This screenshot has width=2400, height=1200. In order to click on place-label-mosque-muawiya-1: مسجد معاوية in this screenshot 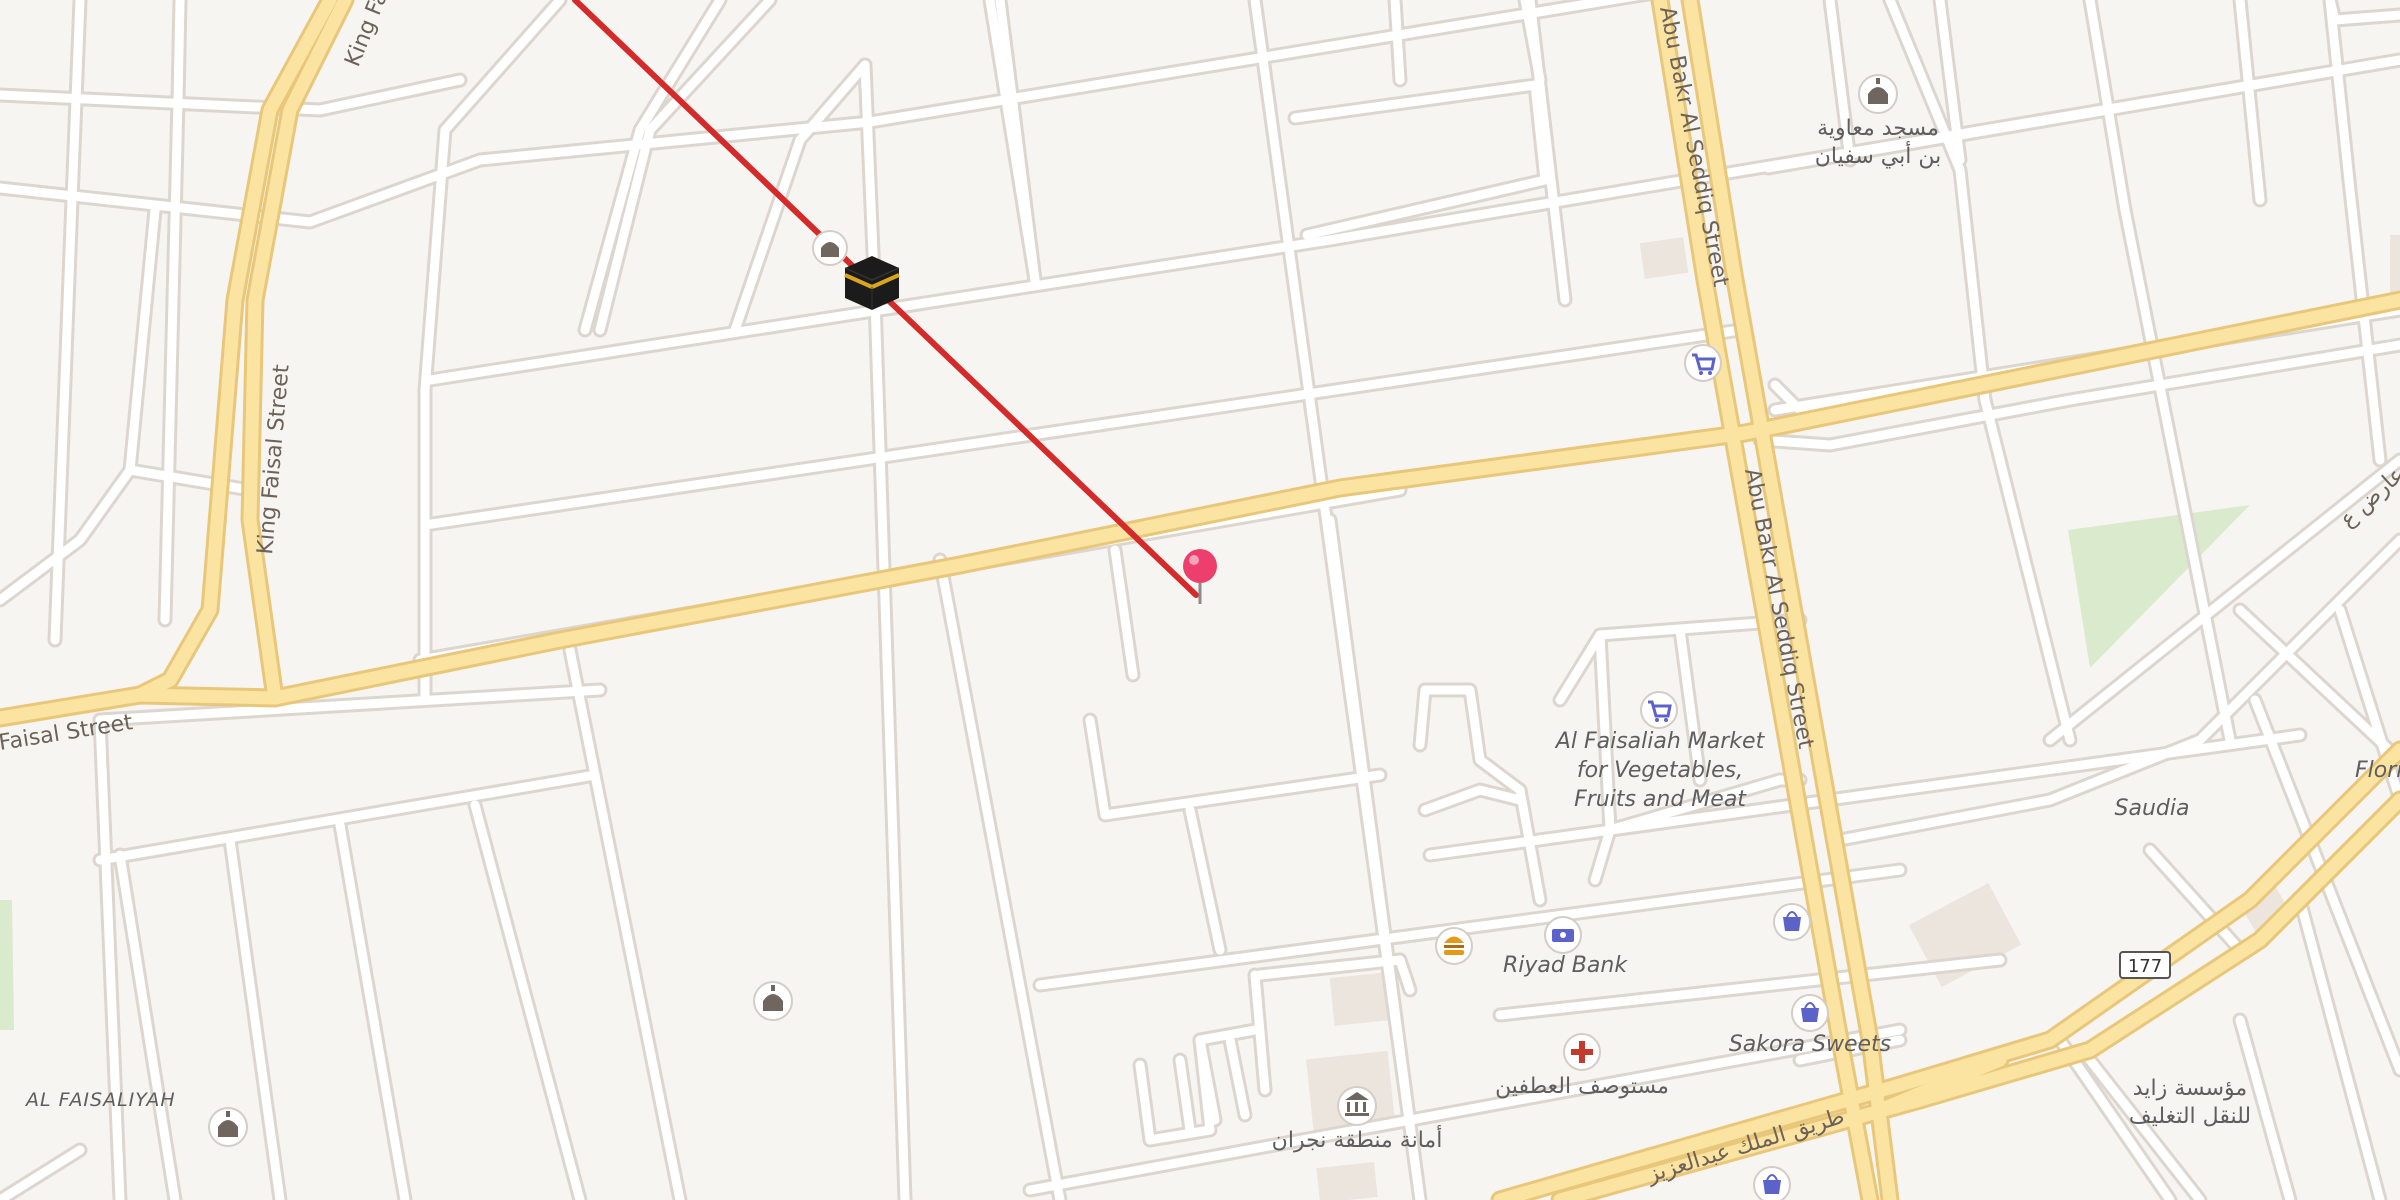, I will do `click(1878, 128)`.